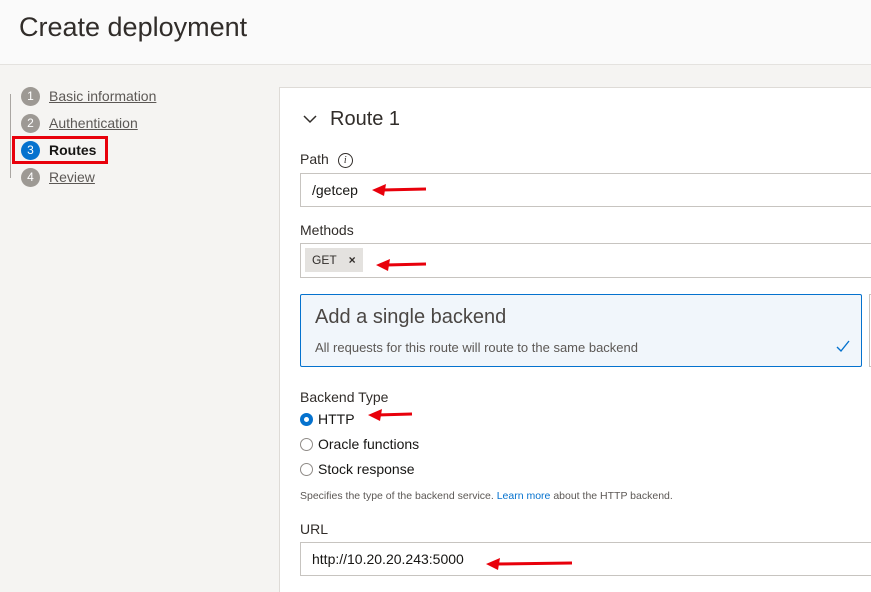  I want to click on path-label: Path i, so click(326, 159).